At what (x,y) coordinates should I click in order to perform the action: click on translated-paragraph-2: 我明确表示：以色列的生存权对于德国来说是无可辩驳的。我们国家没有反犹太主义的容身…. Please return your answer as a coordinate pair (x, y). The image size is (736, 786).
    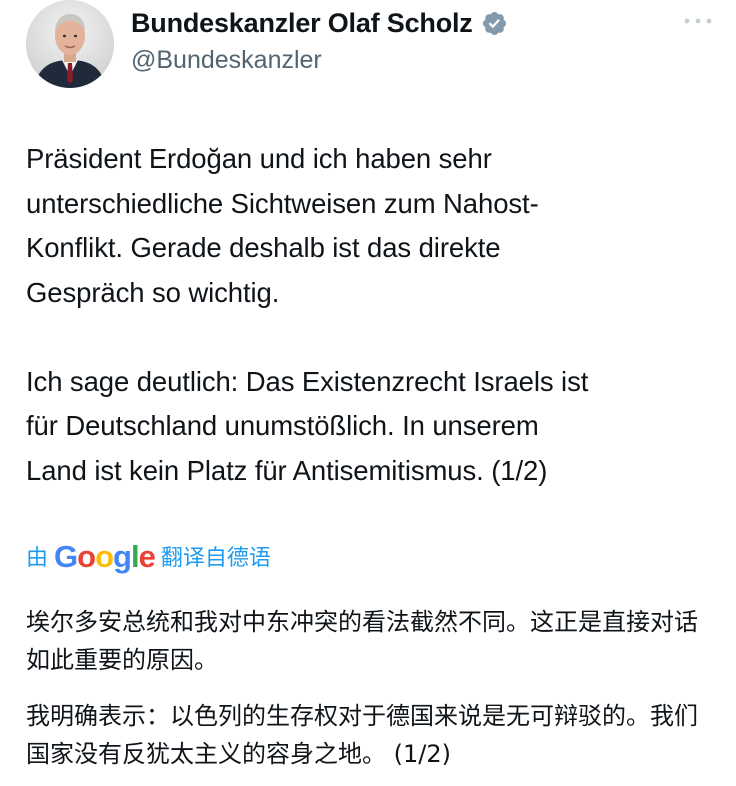
    Looking at the image, I should click on (362, 735).